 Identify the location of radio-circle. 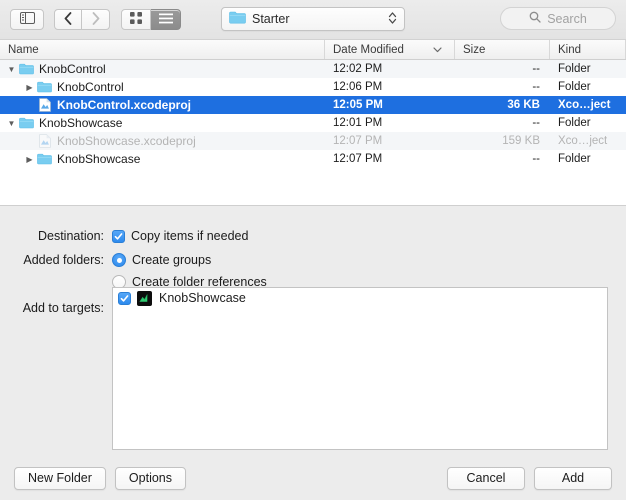
(119, 260).